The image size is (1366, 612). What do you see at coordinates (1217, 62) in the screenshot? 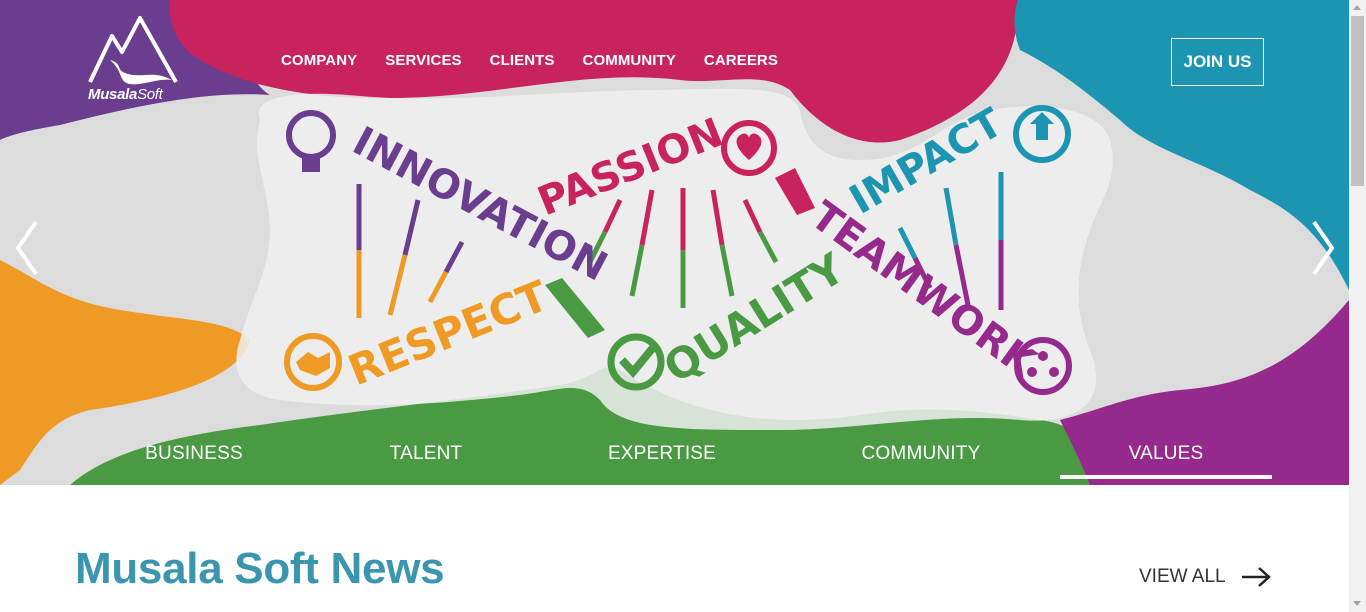
I see `join-us-button: JOIN US` at bounding box center [1217, 62].